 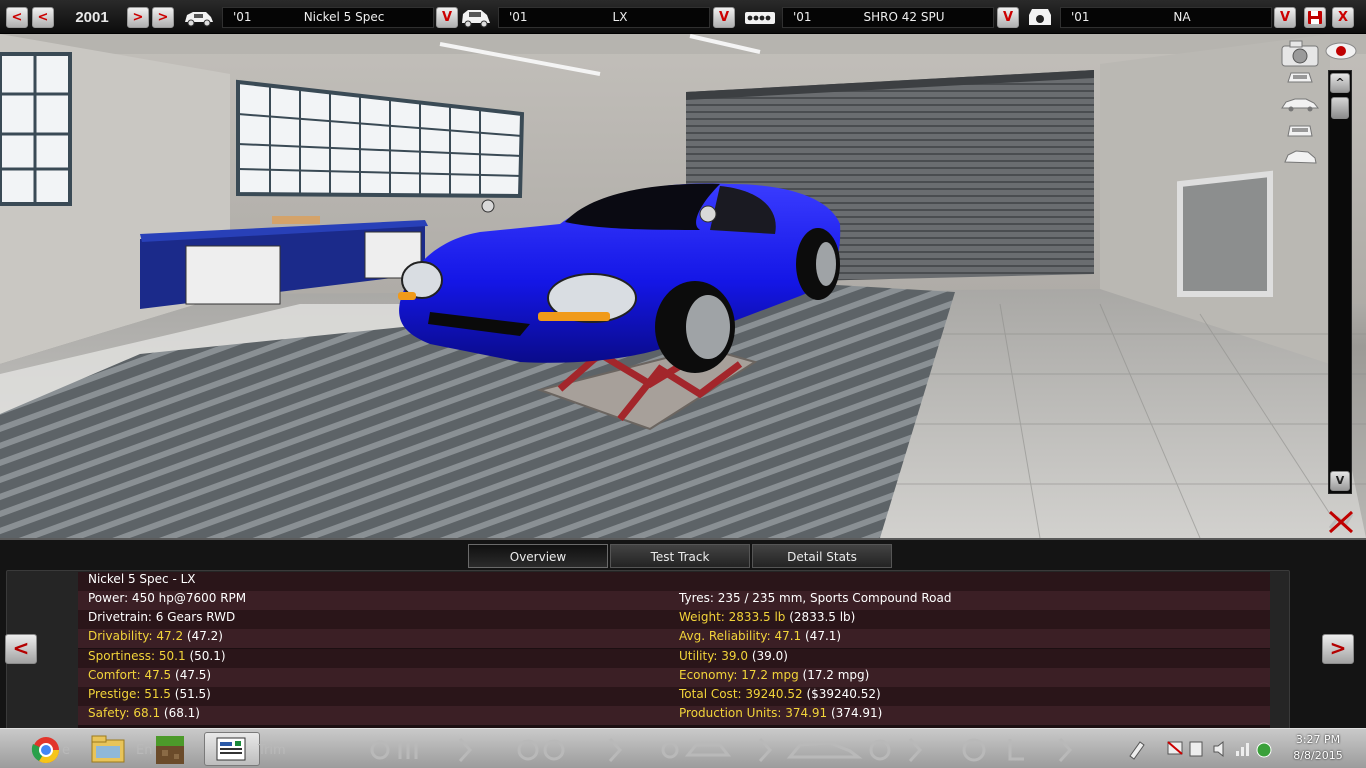 What do you see at coordinates (447, 17) in the screenshot?
I see `model-dropdown-button: V` at bounding box center [447, 17].